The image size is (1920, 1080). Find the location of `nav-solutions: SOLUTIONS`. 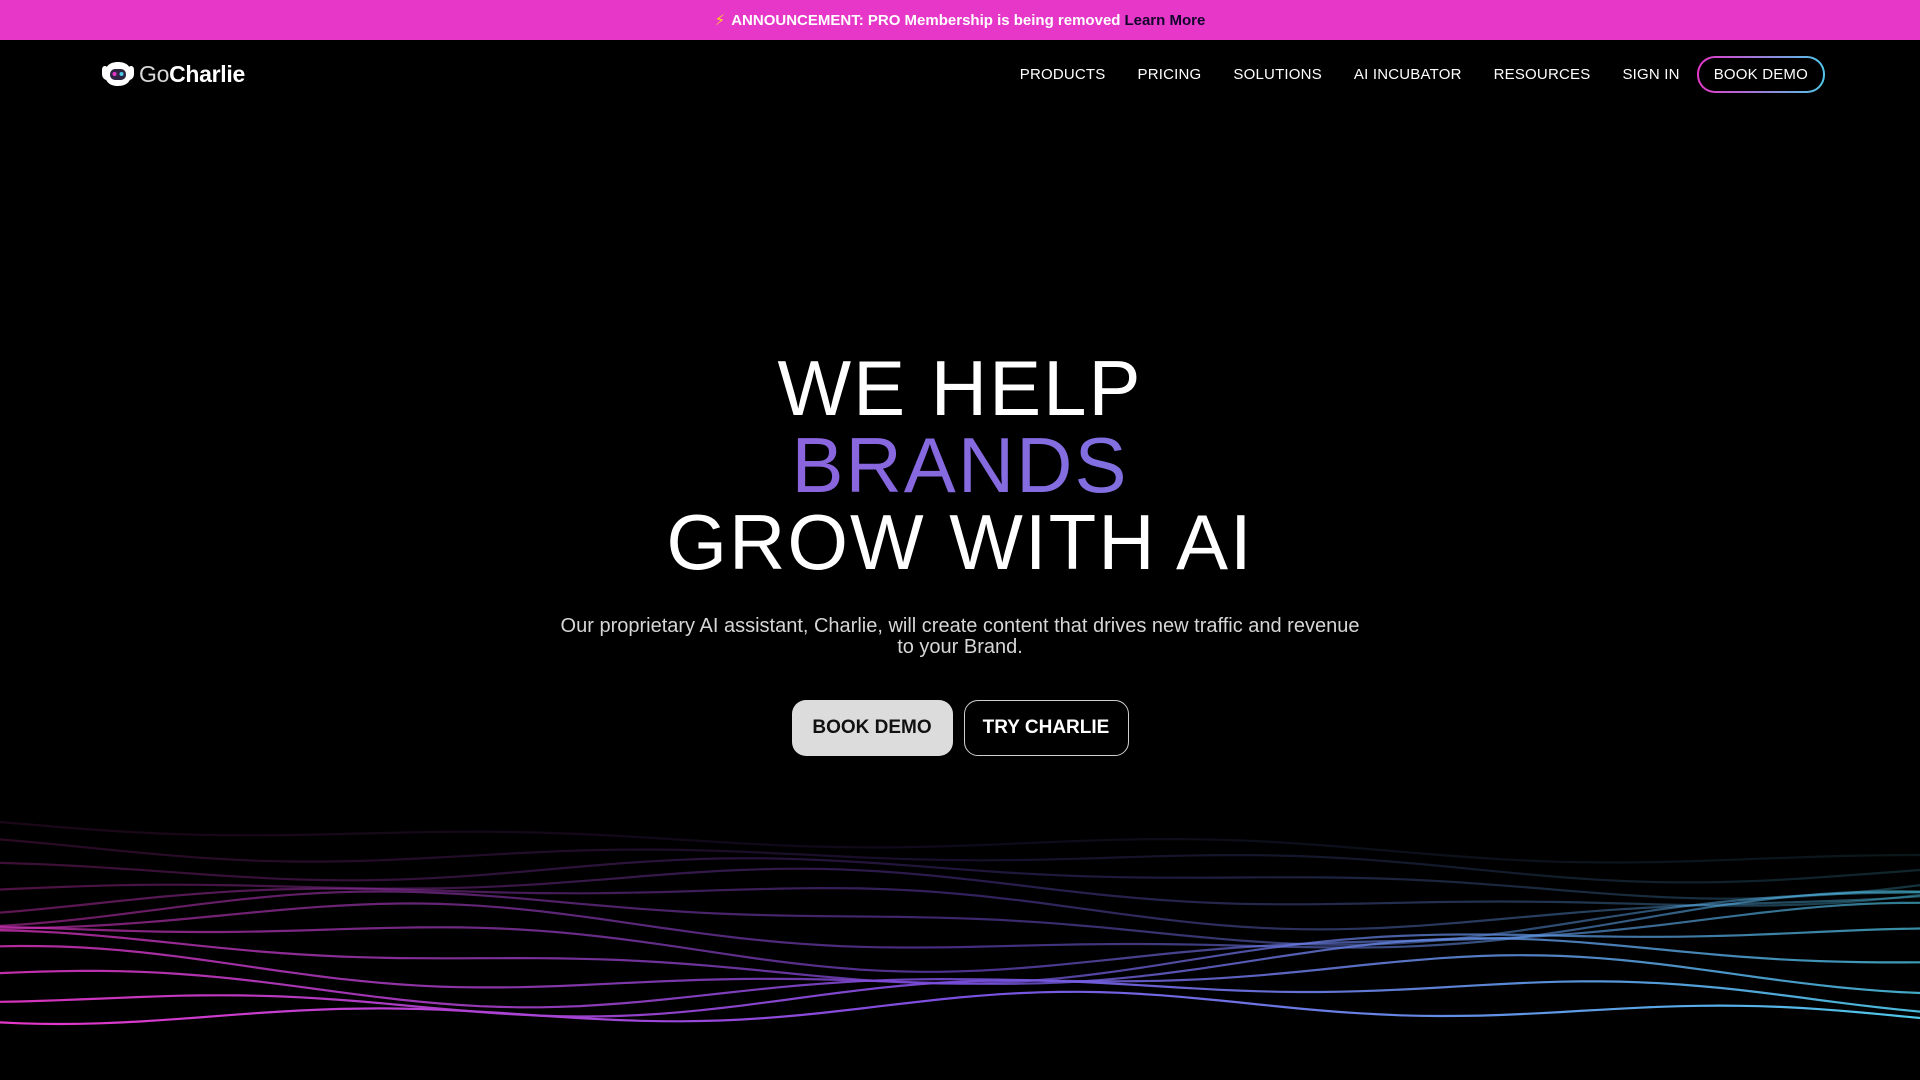

nav-solutions: SOLUTIONS is located at coordinates (1277, 74).